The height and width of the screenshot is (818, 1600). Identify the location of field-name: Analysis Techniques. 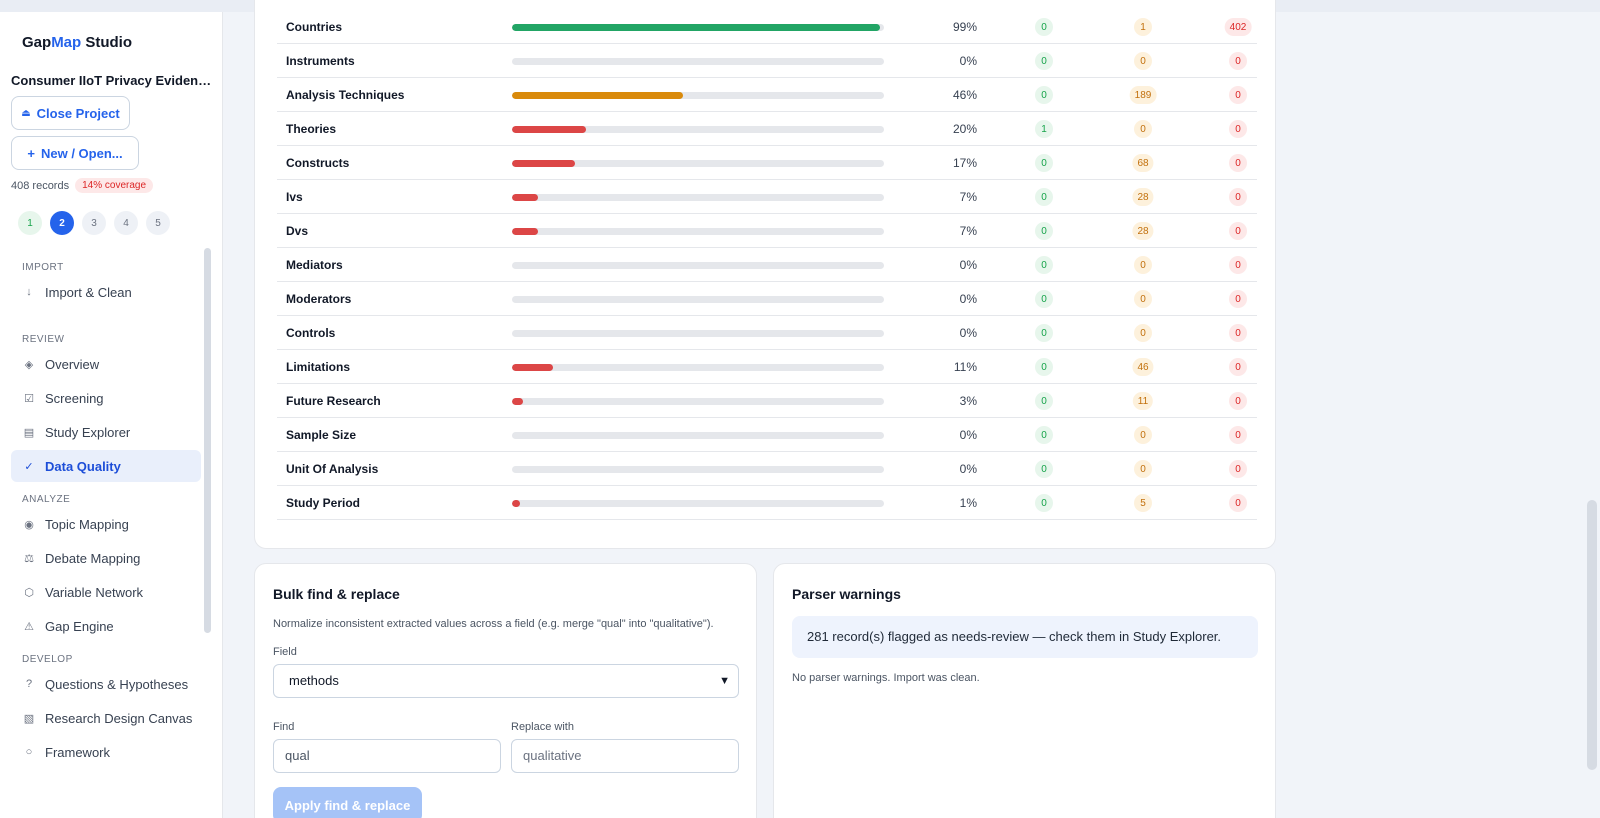
(345, 95).